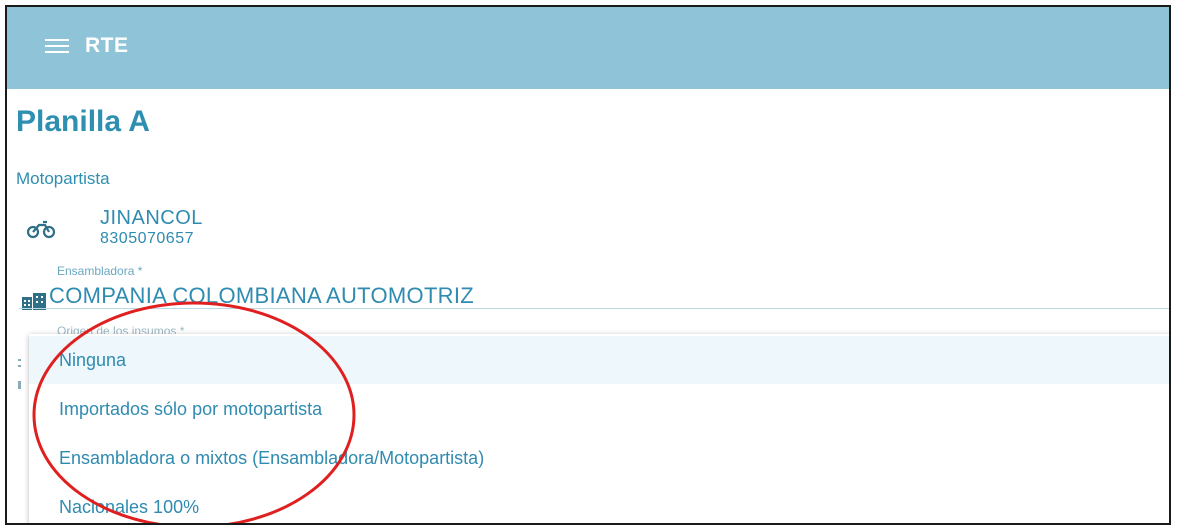  Describe the element at coordinates (100, 271) in the screenshot. I see `ensambladora-label: Ensambladora *` at that location.